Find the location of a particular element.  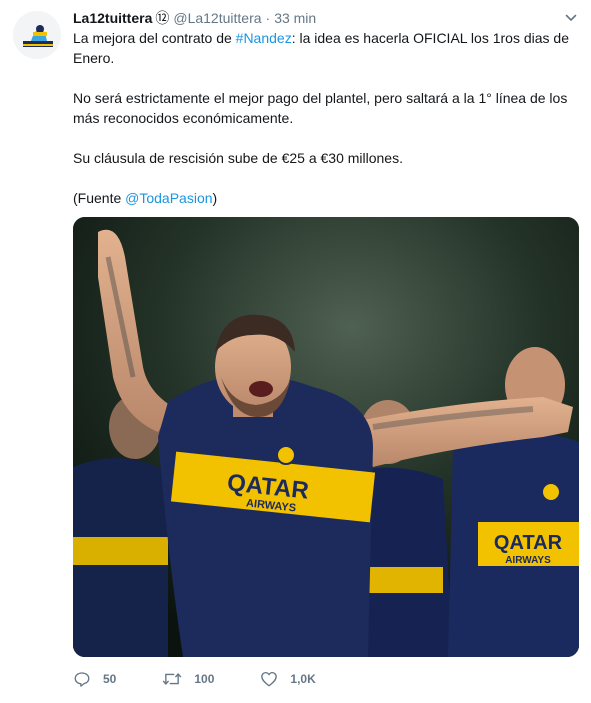

avatar-image is located at coordinates (37, 35).